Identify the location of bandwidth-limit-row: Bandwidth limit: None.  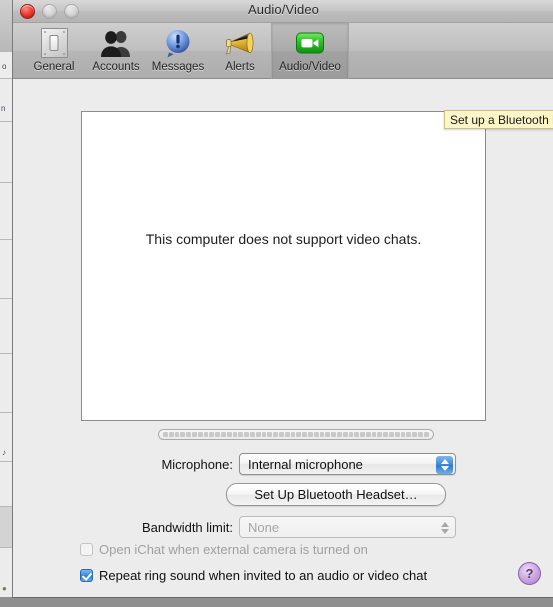
(282, 527).